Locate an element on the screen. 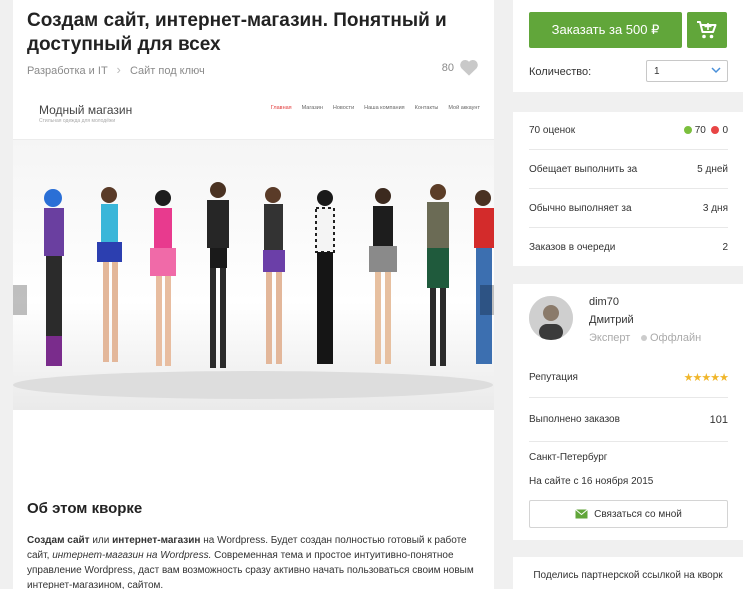 The width and height of the screenshot is (743, 589). ratings-row: 70 оценок 70 0 is located at coordinates (628, 131).